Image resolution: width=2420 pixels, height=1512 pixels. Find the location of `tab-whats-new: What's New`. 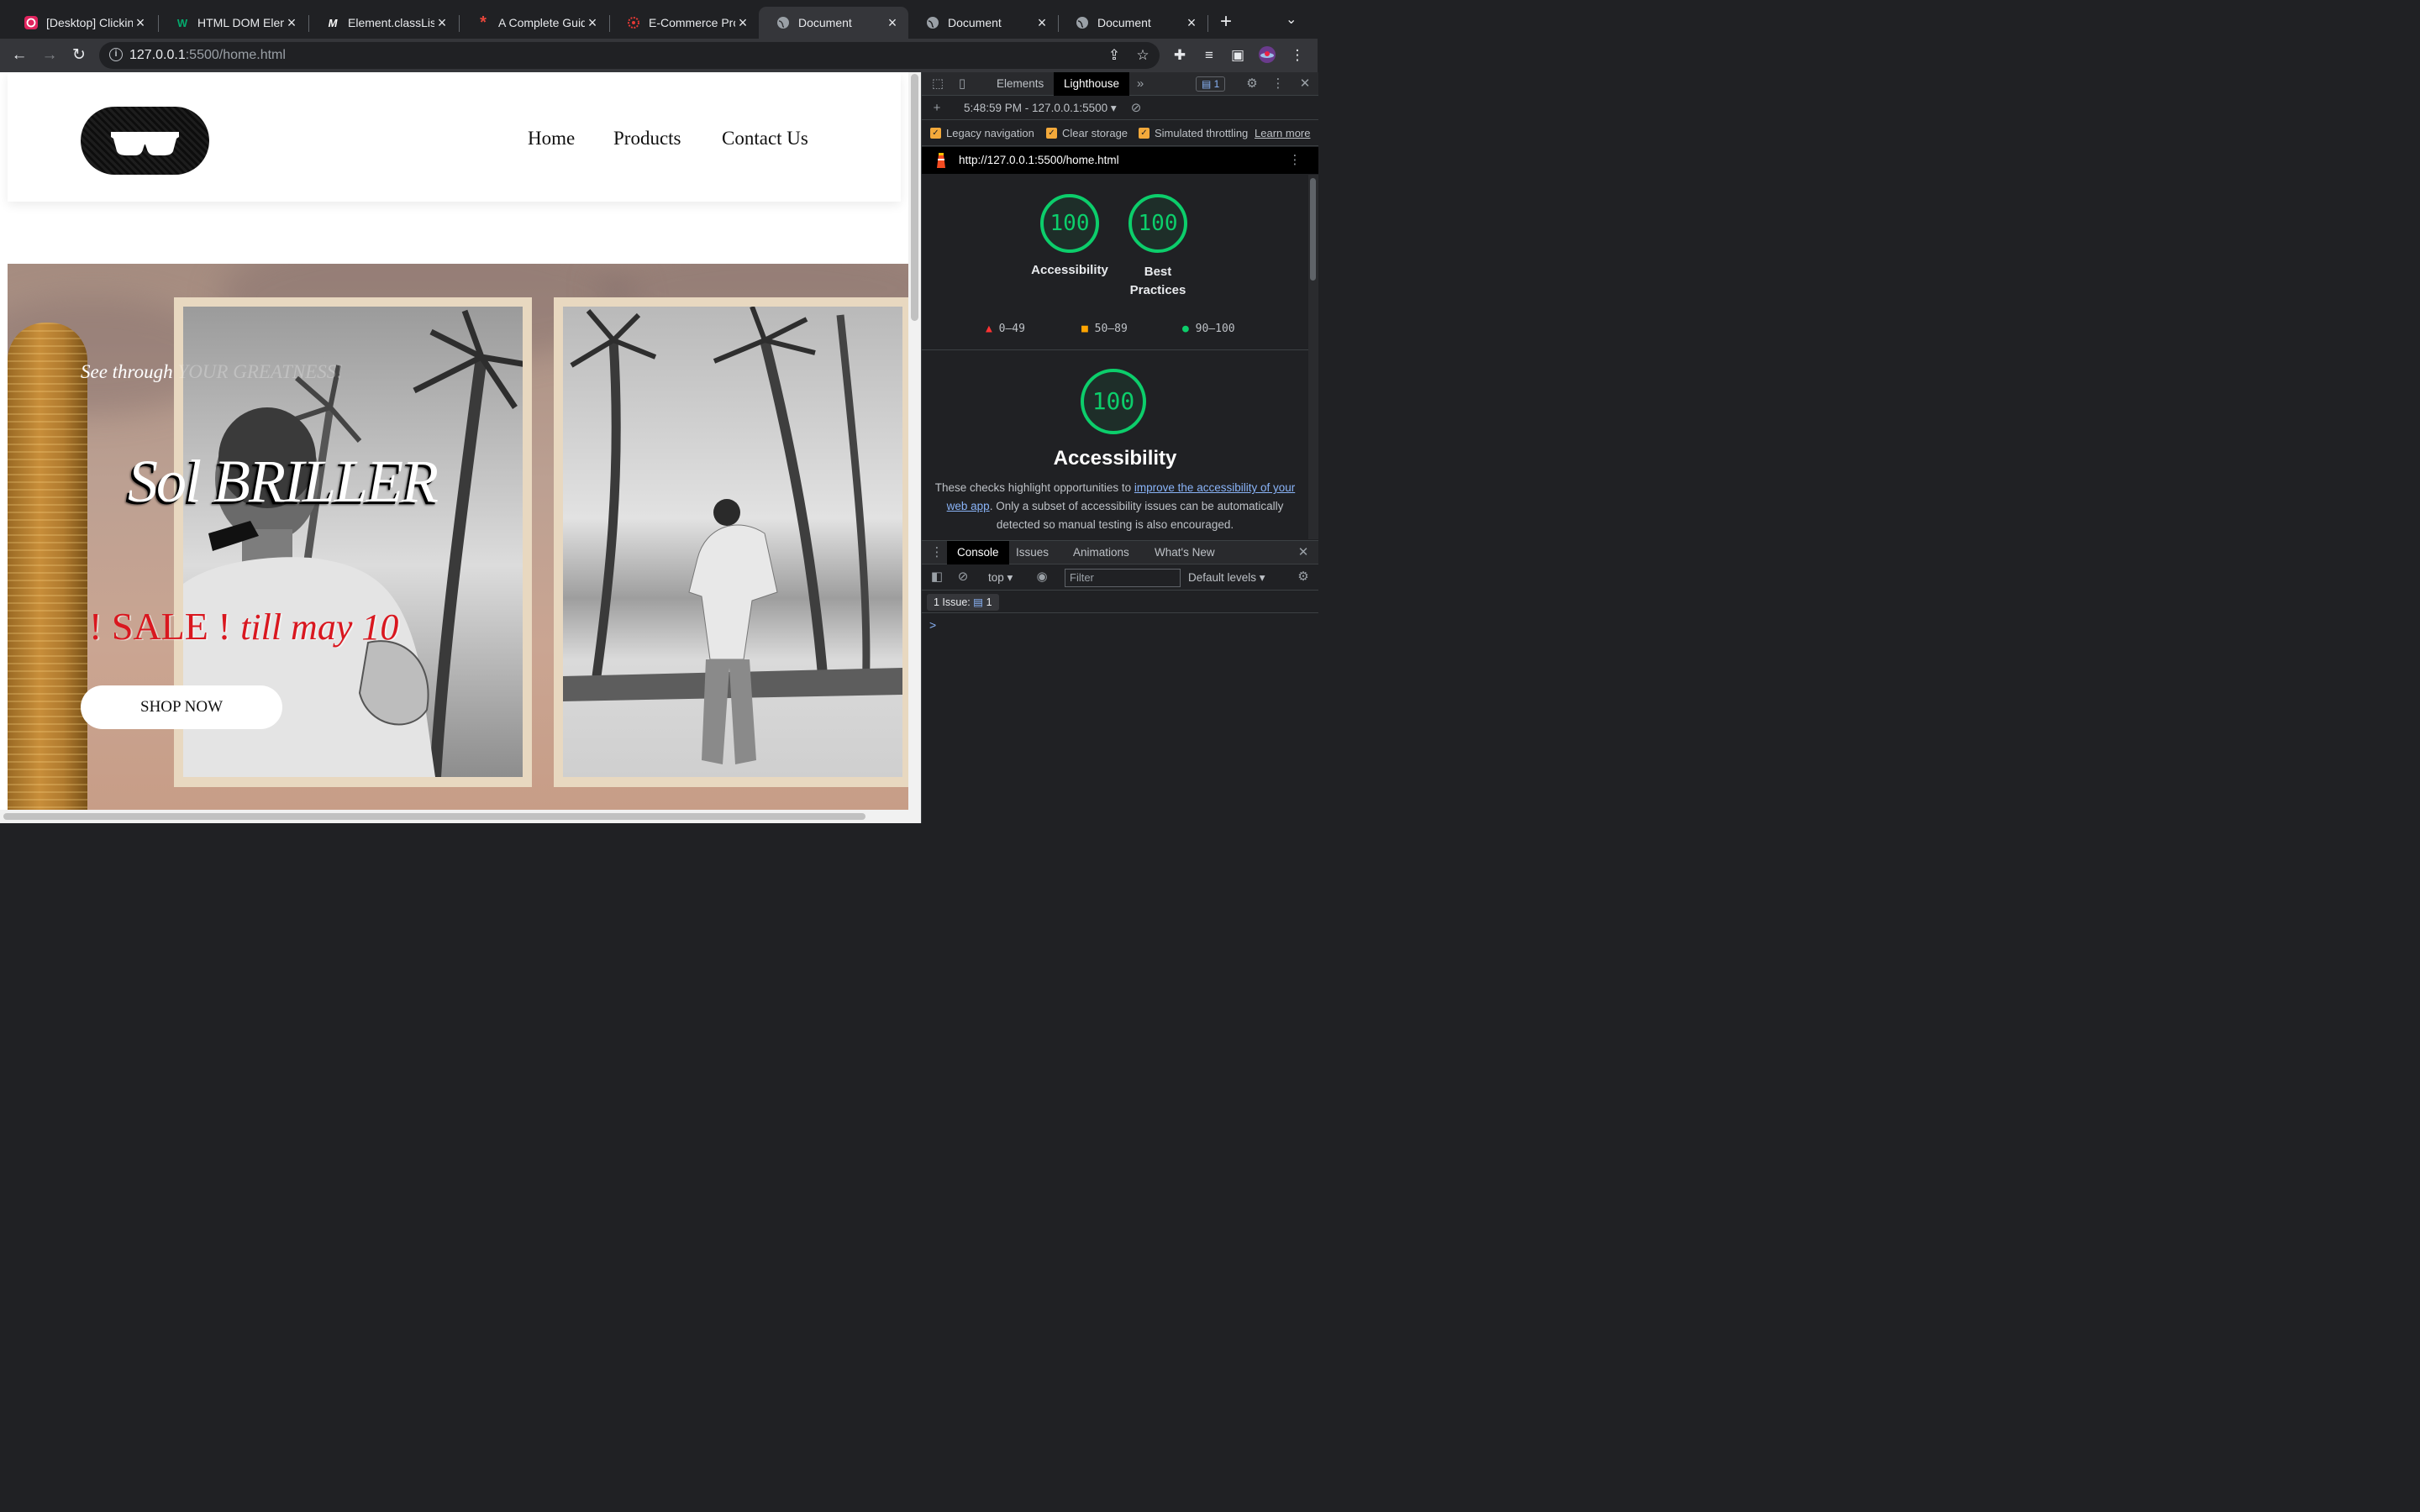

tab-whats-new: What's New is located at coordinates (1184, 552).